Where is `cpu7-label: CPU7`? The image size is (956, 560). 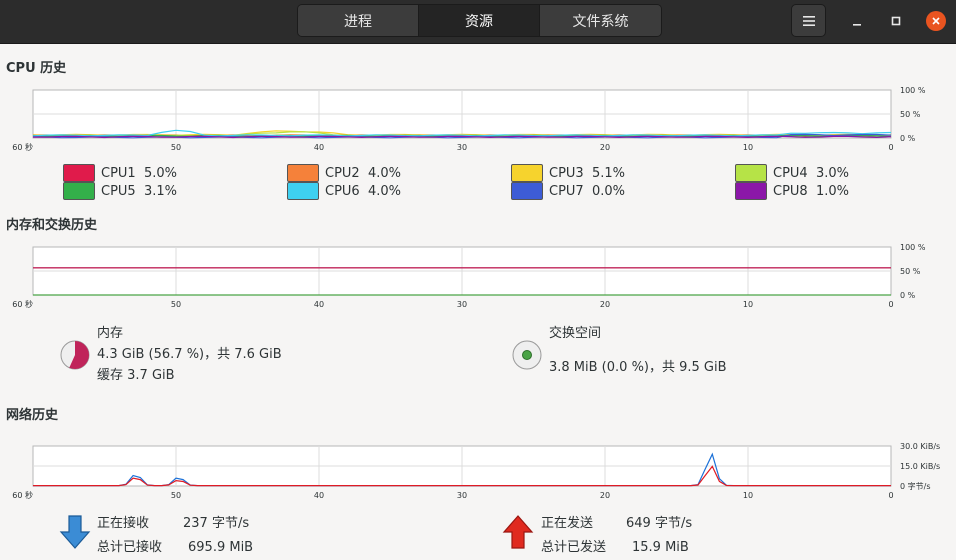
cpu7-label: CPU7 is located at coordinates (566, 191).